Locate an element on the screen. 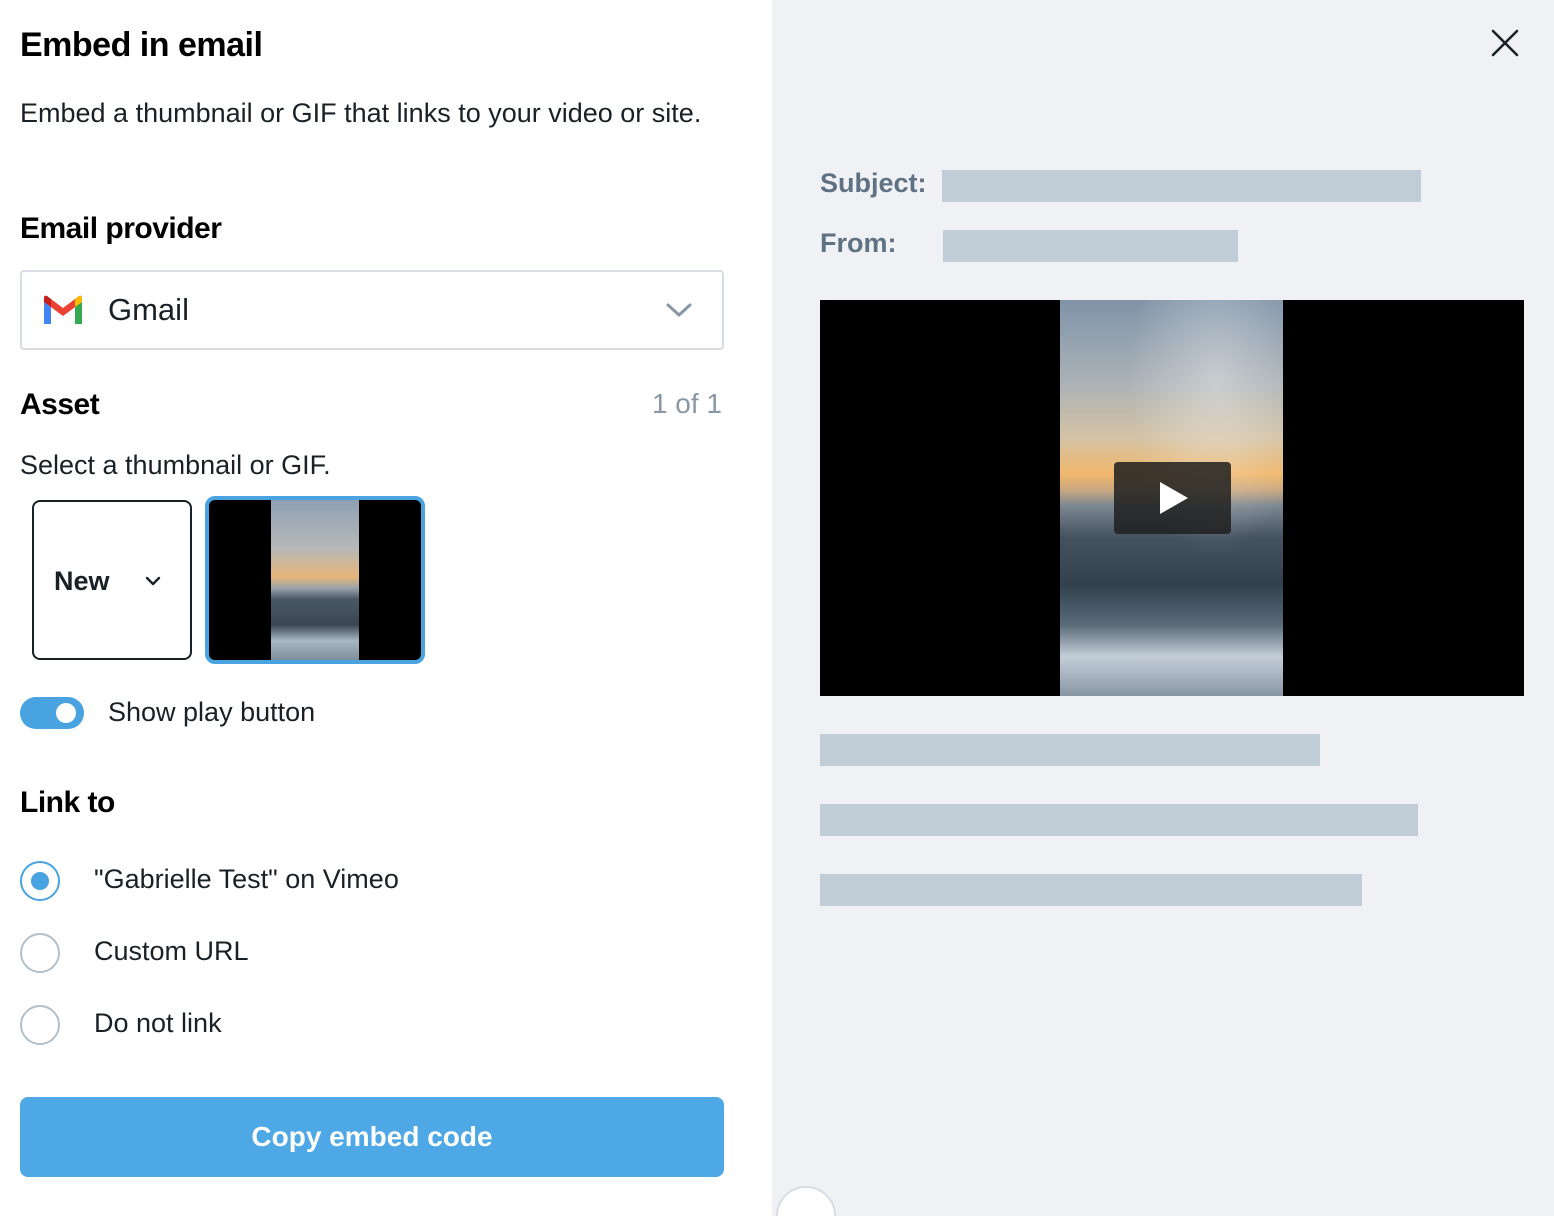  panel-title: Embed in email is located at coordinates (141, 45).